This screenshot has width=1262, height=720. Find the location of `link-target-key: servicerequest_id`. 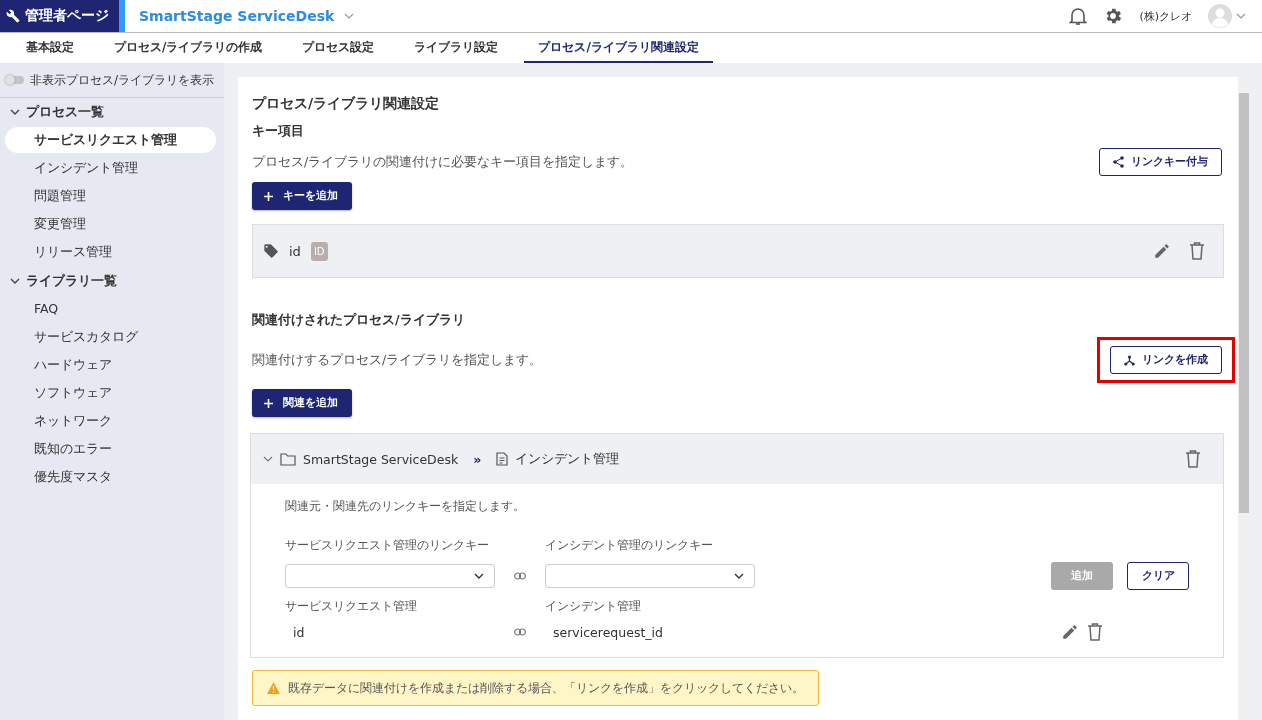

link-target-key: servicerequest_id is located at coordinates (650, 632).